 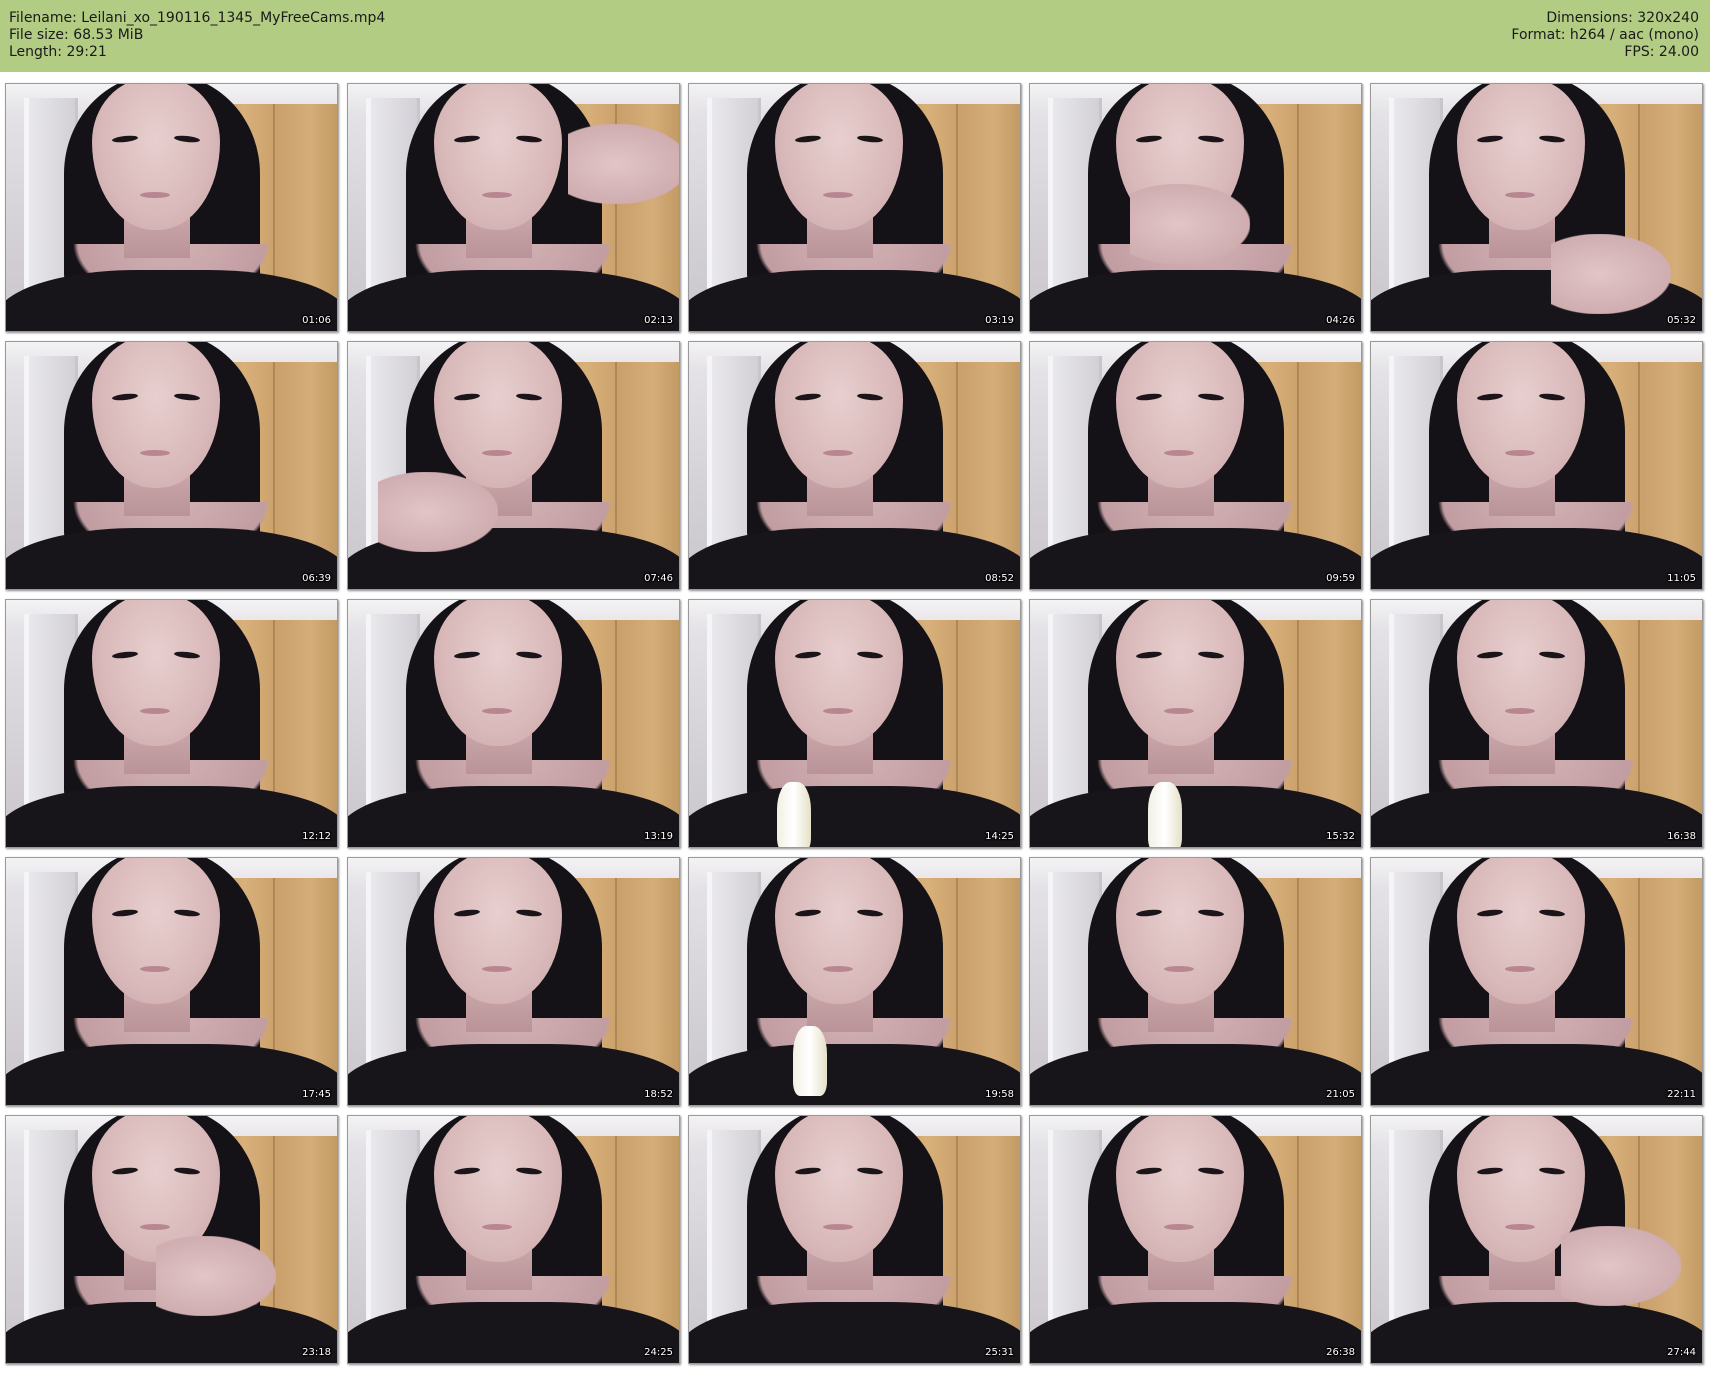 I want to click on video-thumbnail: 02:13, so click(x=513, y=207).